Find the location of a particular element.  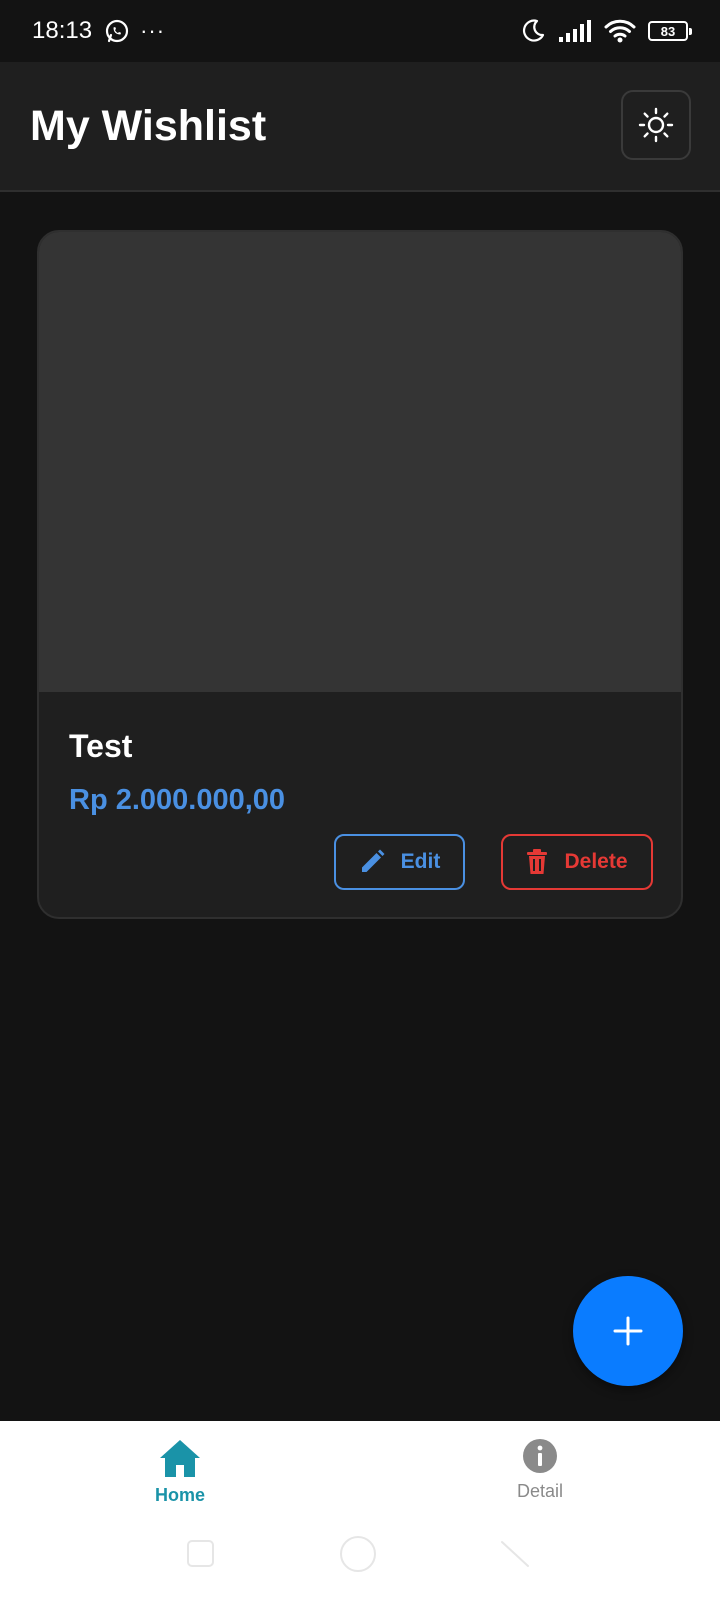

battery-icon: 83 is located at coordinates (670, 31).